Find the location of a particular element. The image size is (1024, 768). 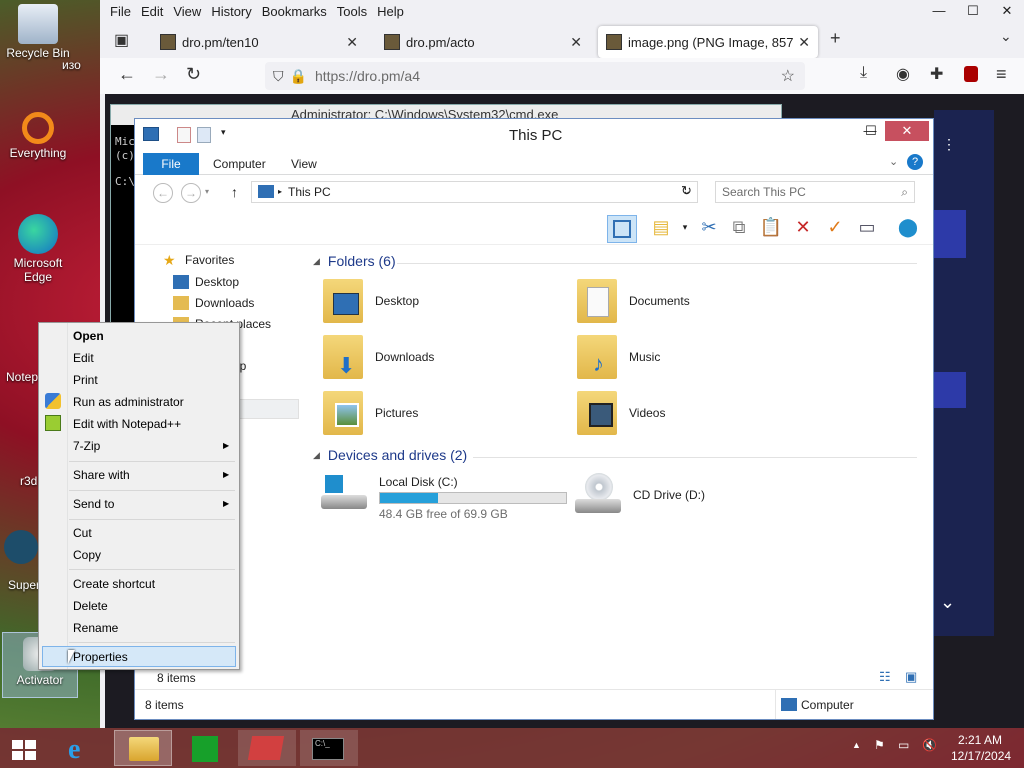

bookmark-star-icon: ☆ is located at coordinates (788, 76).